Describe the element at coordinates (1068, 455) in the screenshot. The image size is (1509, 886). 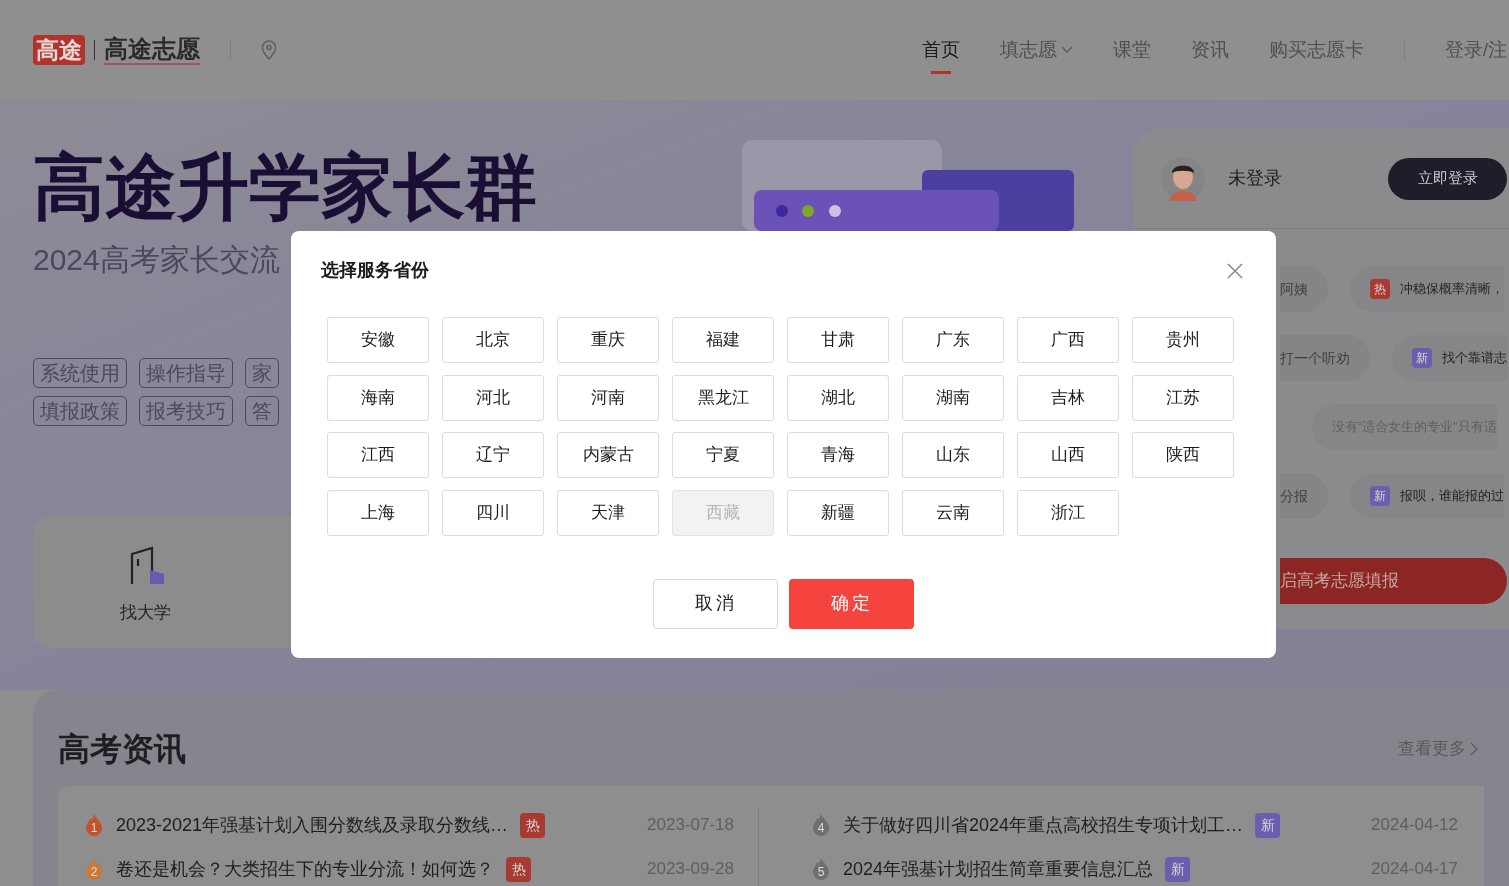
I see `province-option: 山西` at that location.